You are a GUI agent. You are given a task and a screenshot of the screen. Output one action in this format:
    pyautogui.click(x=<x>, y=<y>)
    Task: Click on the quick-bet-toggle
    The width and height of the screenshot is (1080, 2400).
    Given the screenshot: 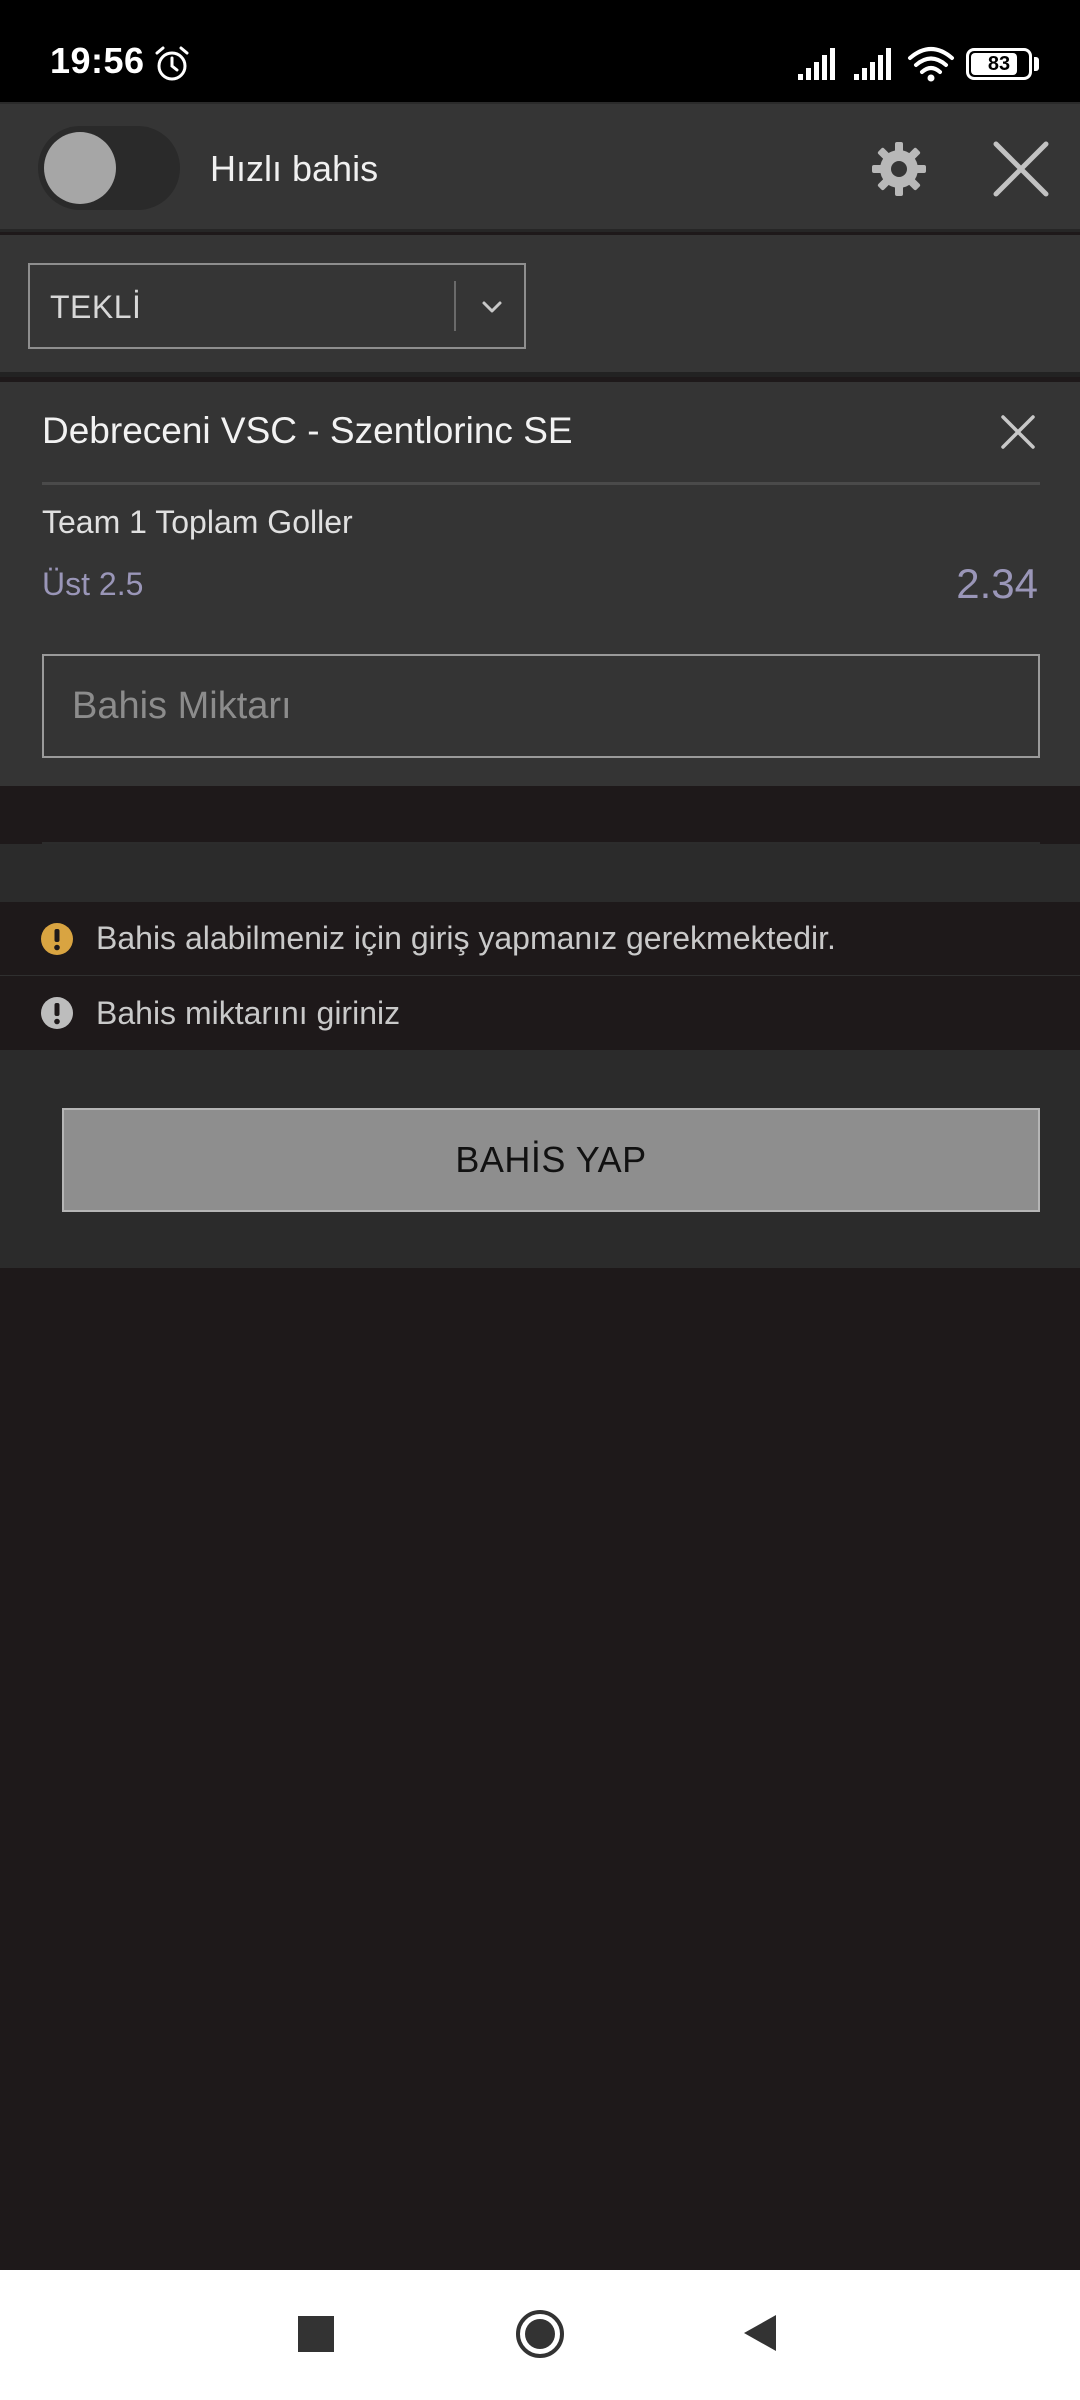 What is the action you would take?
    pyautogui.click(x=109, y=168)
    